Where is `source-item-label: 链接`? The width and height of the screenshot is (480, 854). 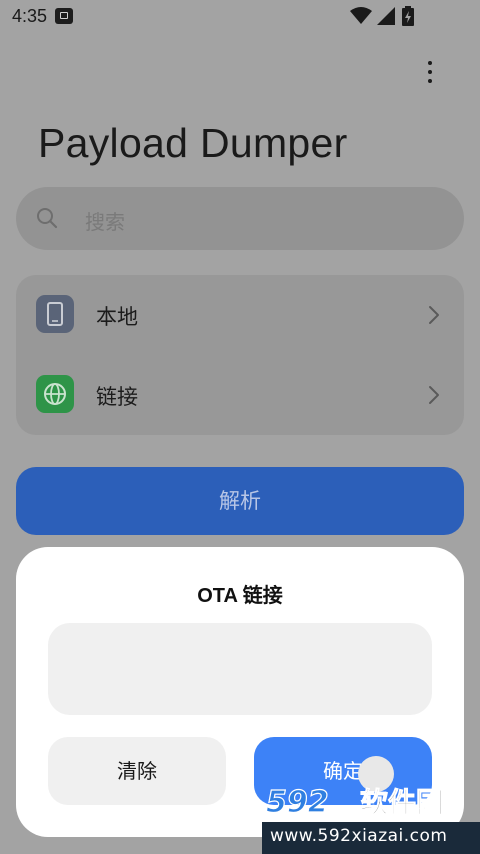 source-item-label: 链接 is located at coordinates (117, 397).